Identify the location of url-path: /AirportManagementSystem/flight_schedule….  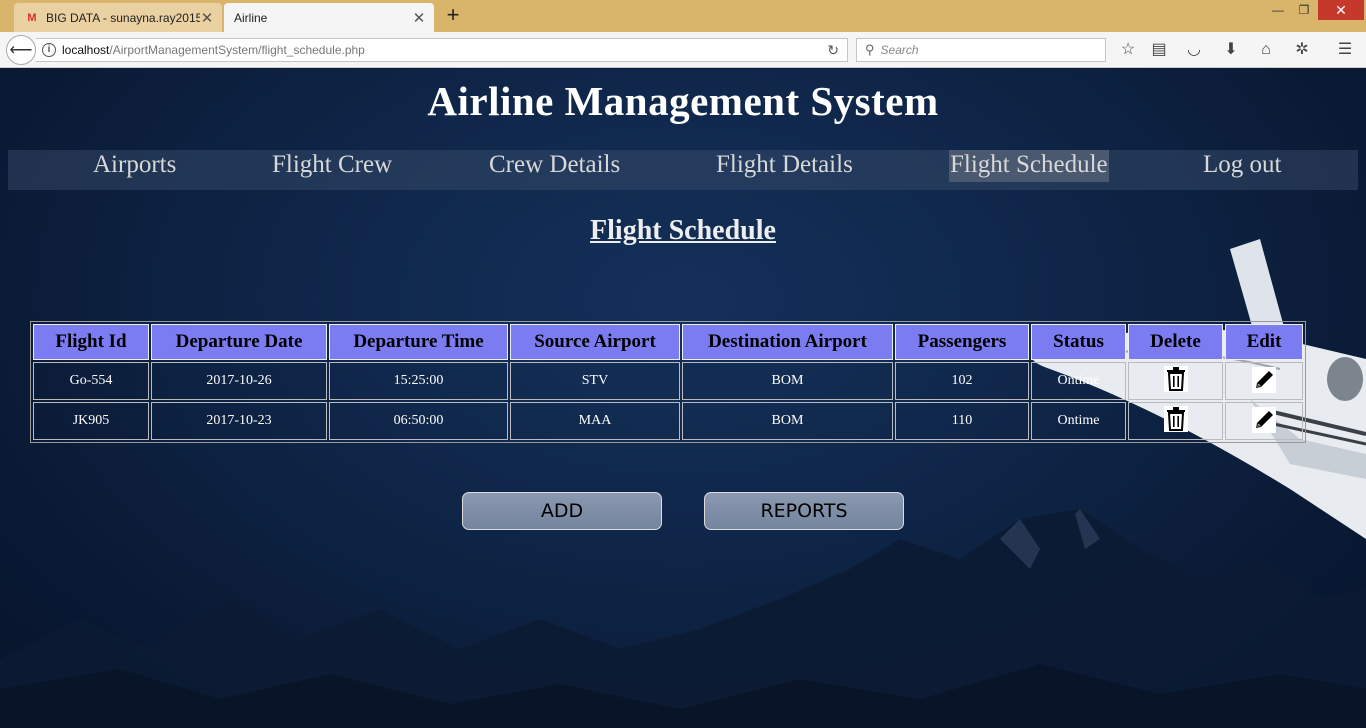
(237, 50).